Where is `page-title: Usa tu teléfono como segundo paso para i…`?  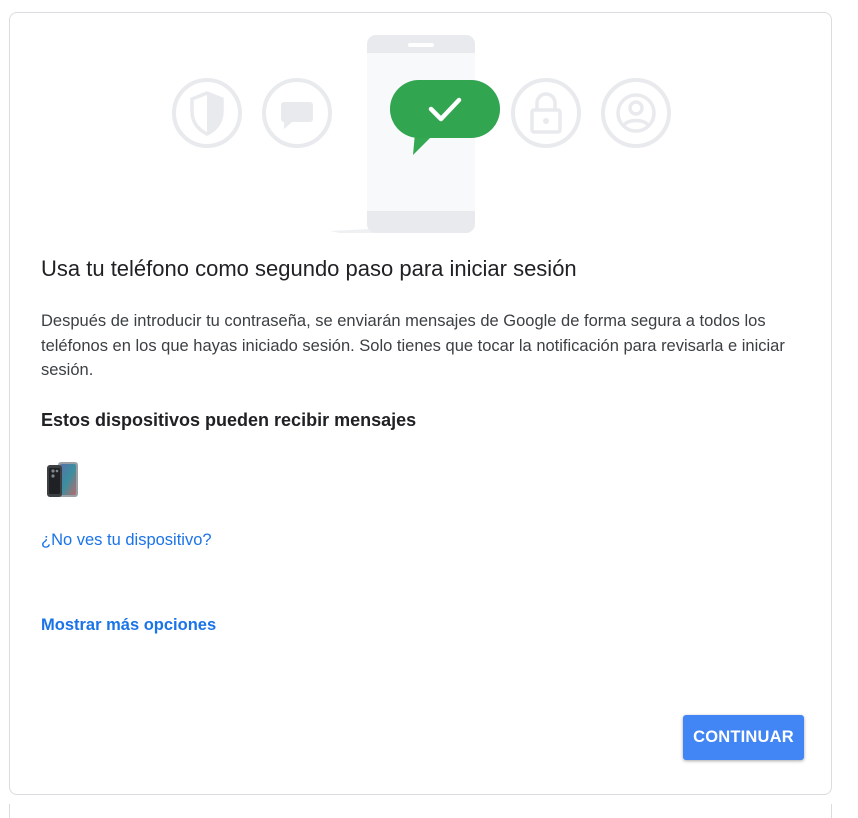 page-title: Usa tu teléfono como segundo paso para i… is located at coordinates (309, 268).